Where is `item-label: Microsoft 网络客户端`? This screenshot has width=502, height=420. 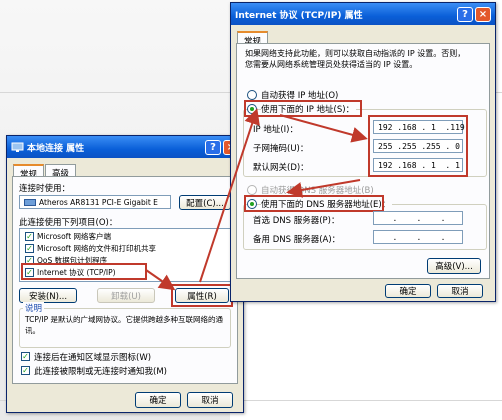
item-label: Microsoft 网络客户端 is located at coordinates (74, 236).